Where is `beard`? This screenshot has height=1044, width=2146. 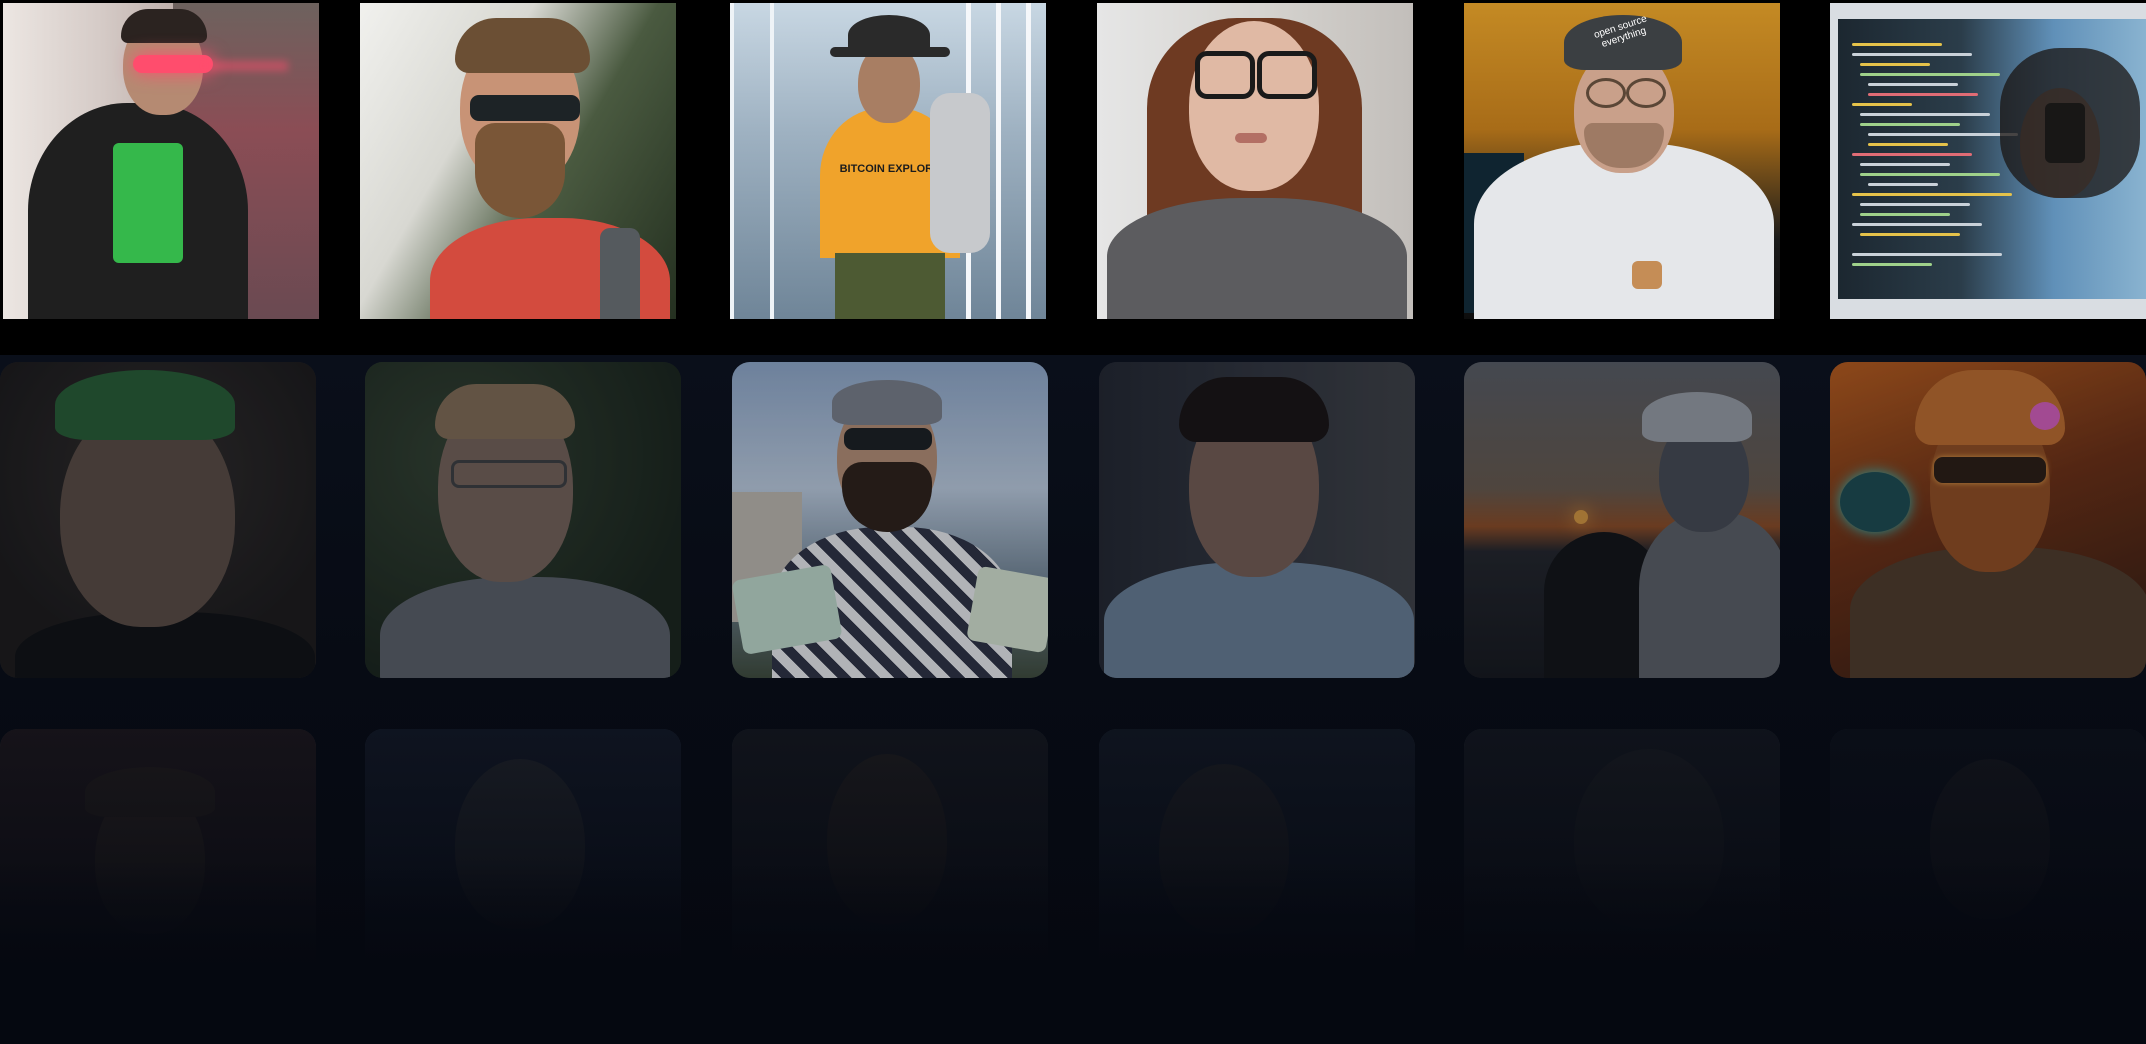 beard is located at coordinates (520, 170).